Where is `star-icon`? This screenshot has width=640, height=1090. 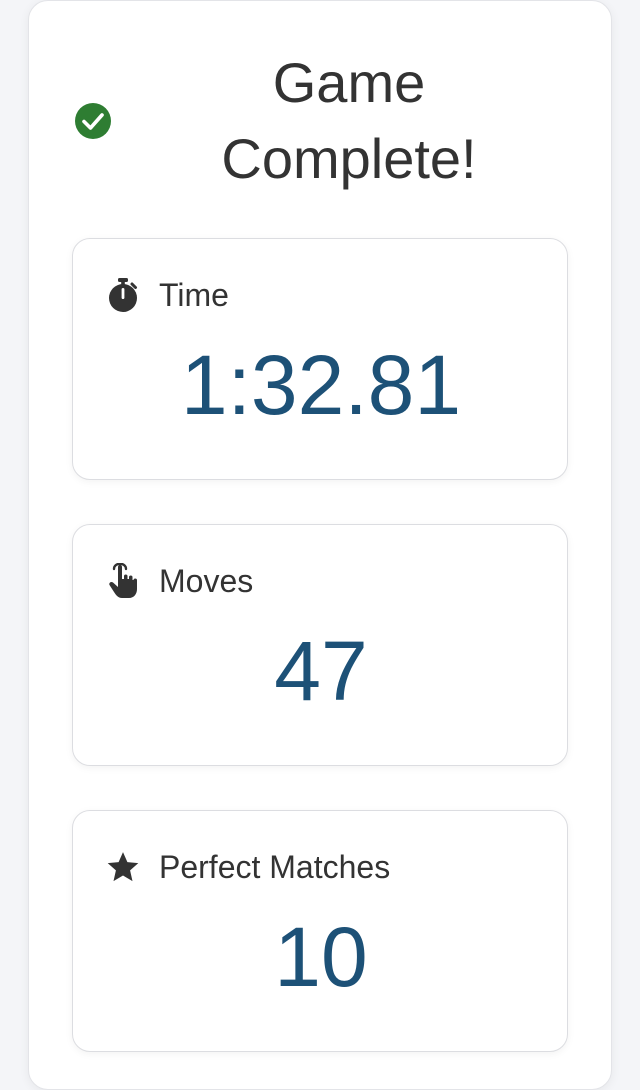
star-icon is located at coordinates (123, 867).